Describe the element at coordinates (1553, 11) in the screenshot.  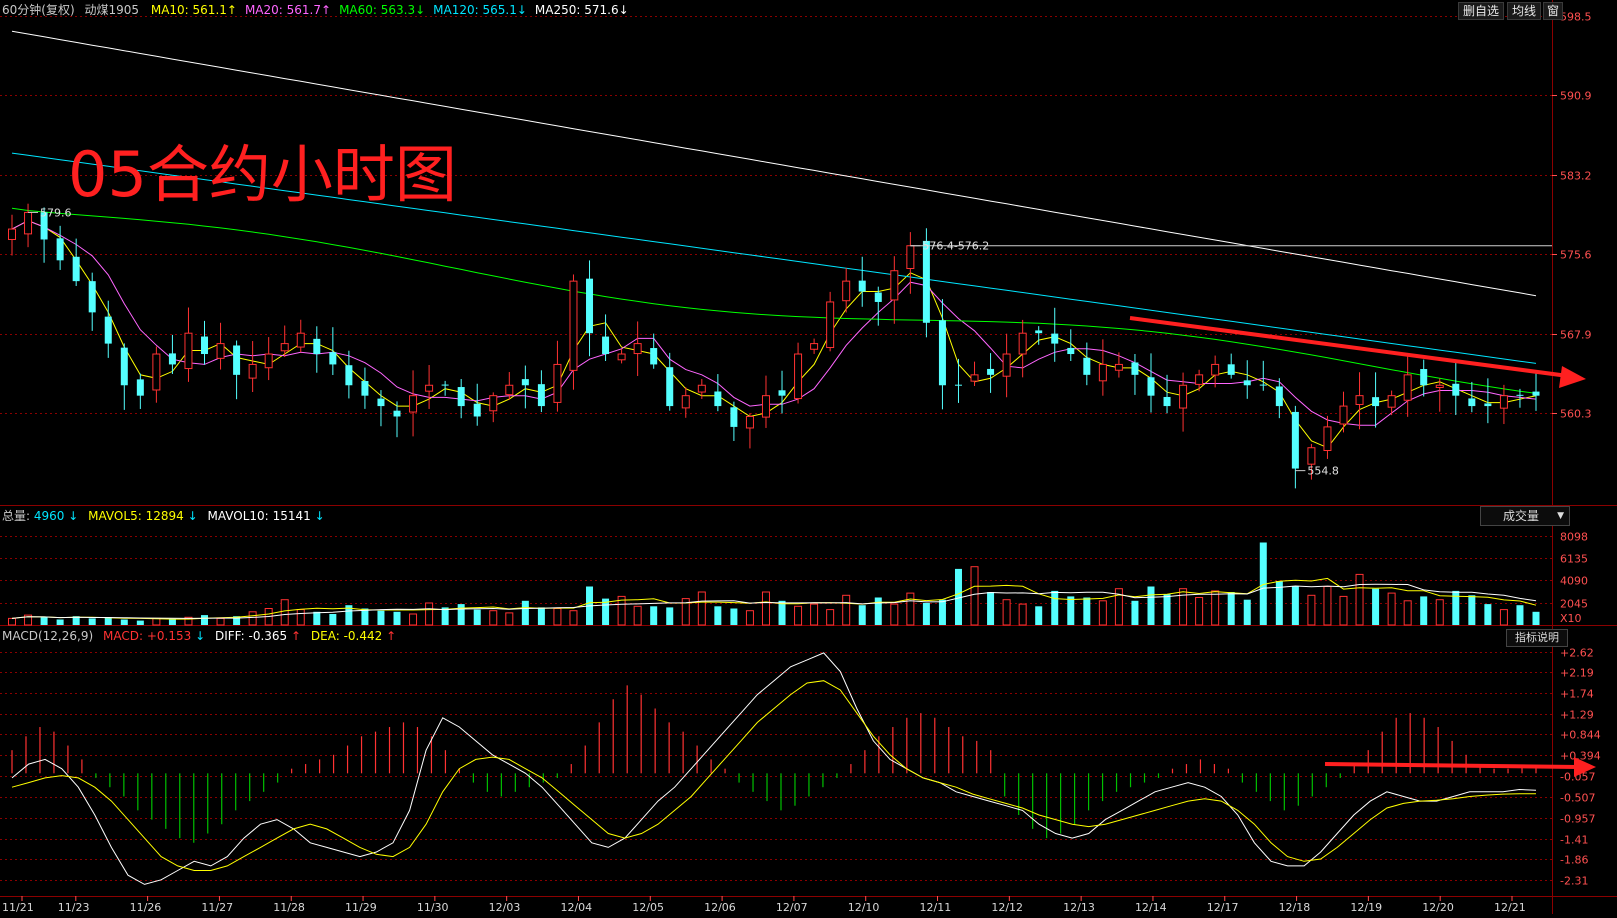
I see `window-button: 窗` at that location.